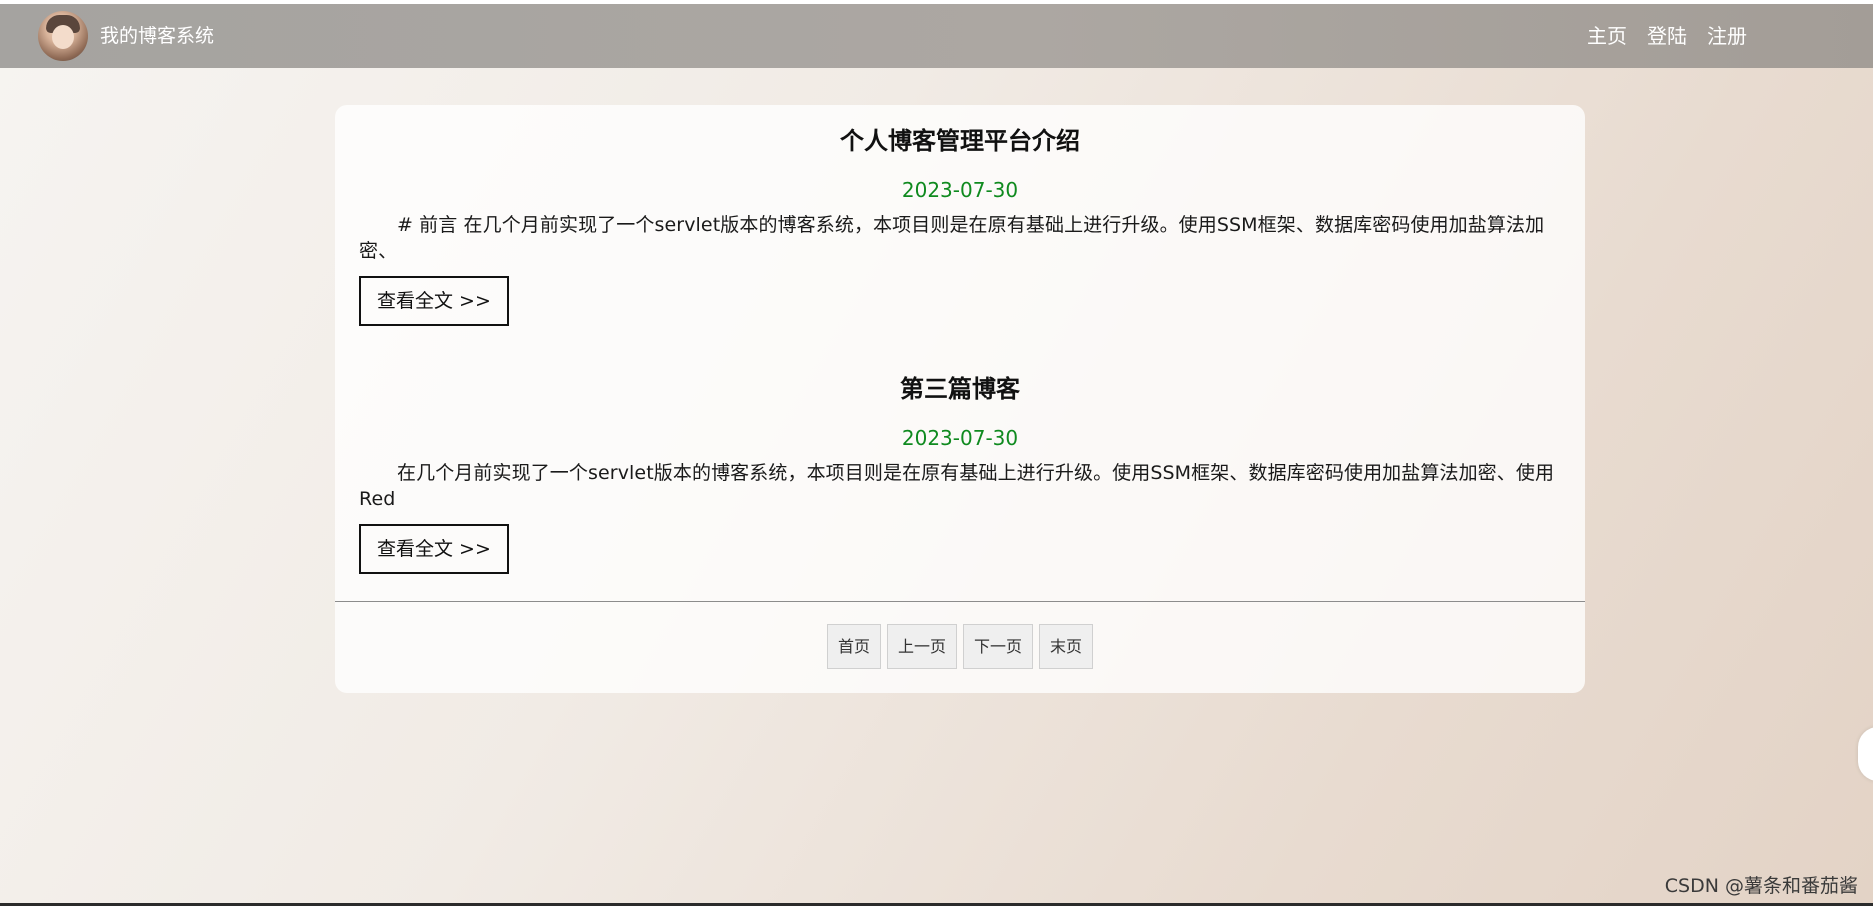 The width and height of the screenshot is (1873, 906). I want to click on watermark: CSDN @薯条和番茄酱, so click(1761, 886).